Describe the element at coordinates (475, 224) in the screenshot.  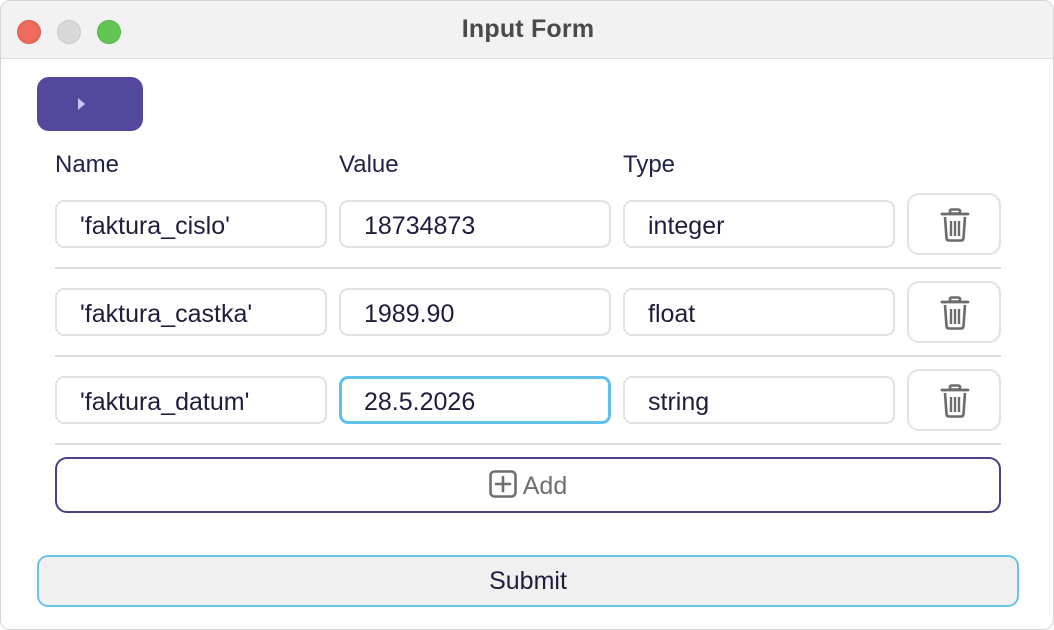
I see `value-field-row-1: 18734873` at that location.